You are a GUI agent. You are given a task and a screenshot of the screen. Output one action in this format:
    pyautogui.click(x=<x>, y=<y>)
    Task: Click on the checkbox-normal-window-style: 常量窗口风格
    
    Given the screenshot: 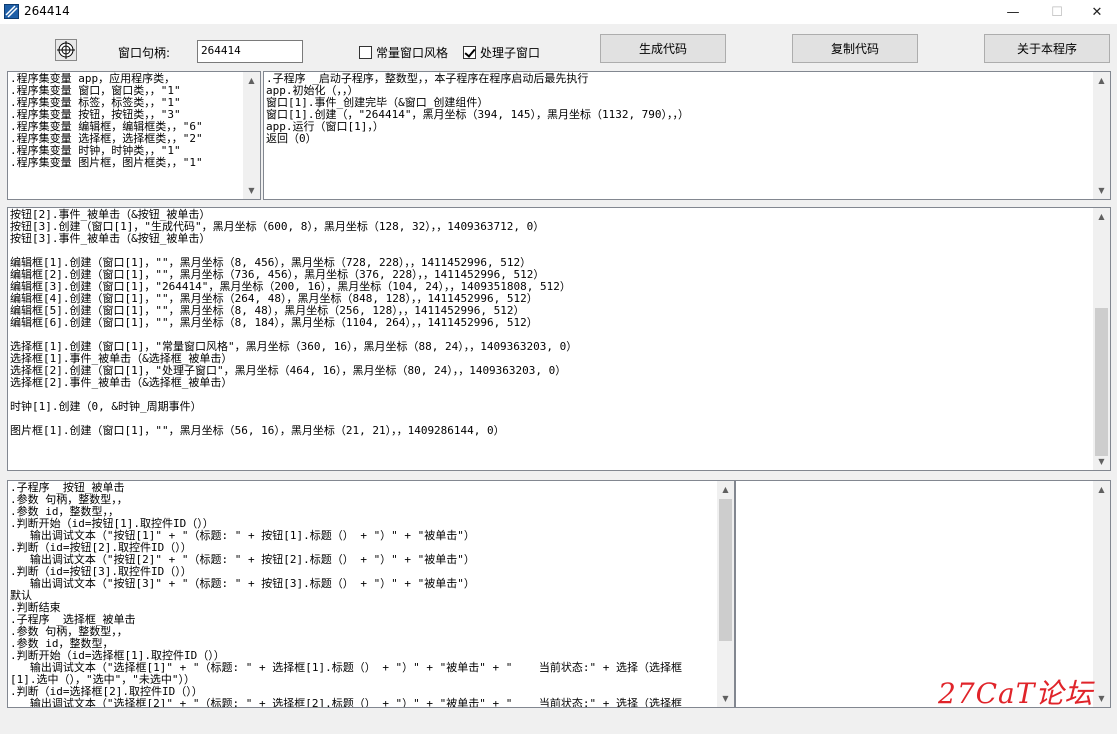 What is the action you would take?
    pyautogui.click(x=403, y=52)
    